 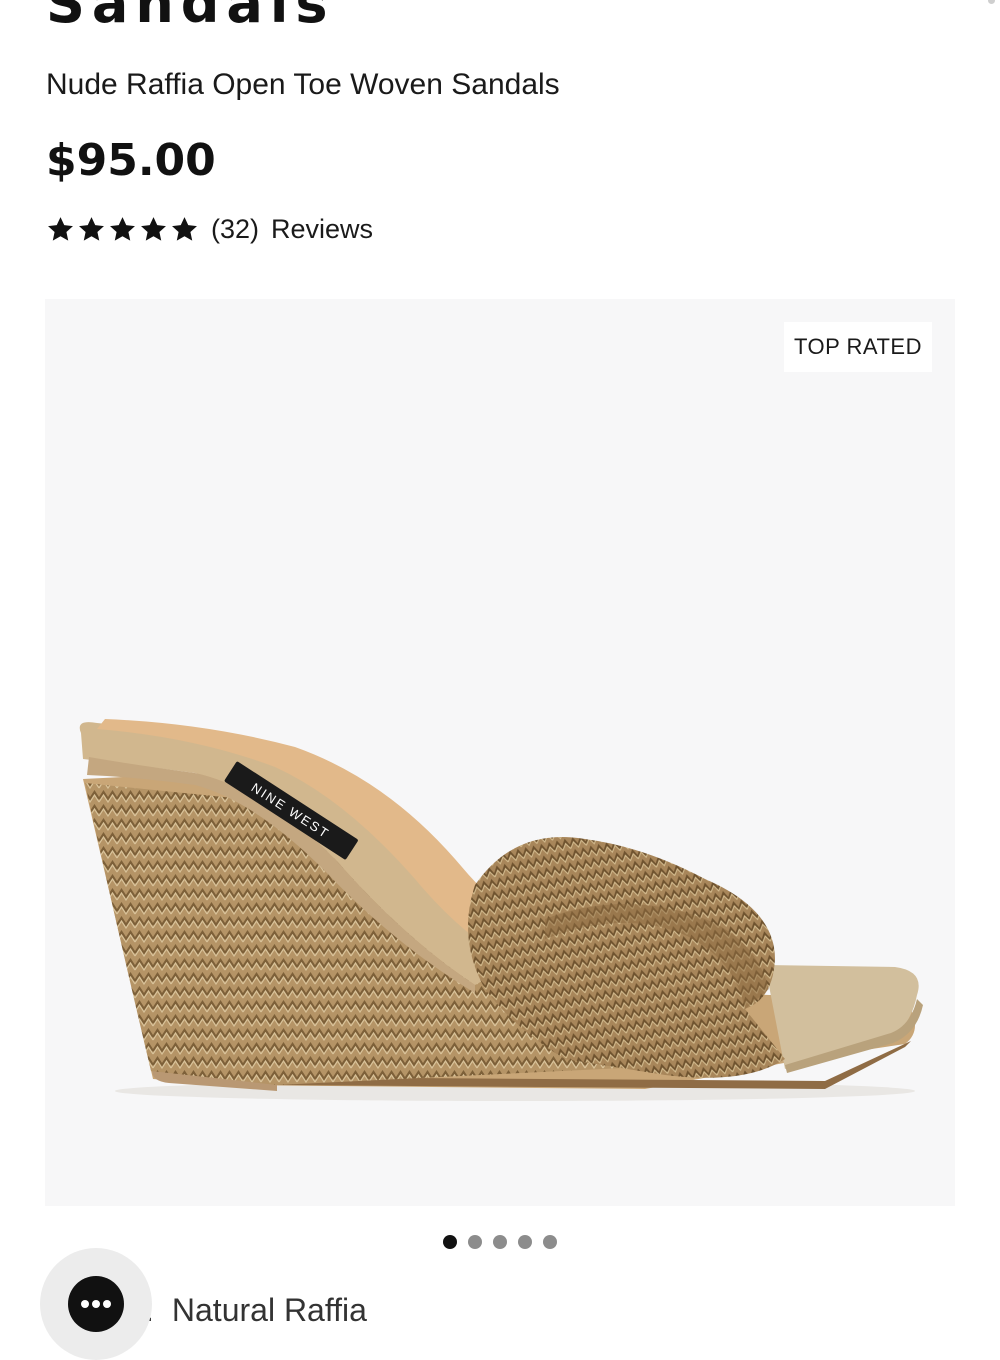 I want to click on reviews-link: Reviews, so click(x=322, y=229).